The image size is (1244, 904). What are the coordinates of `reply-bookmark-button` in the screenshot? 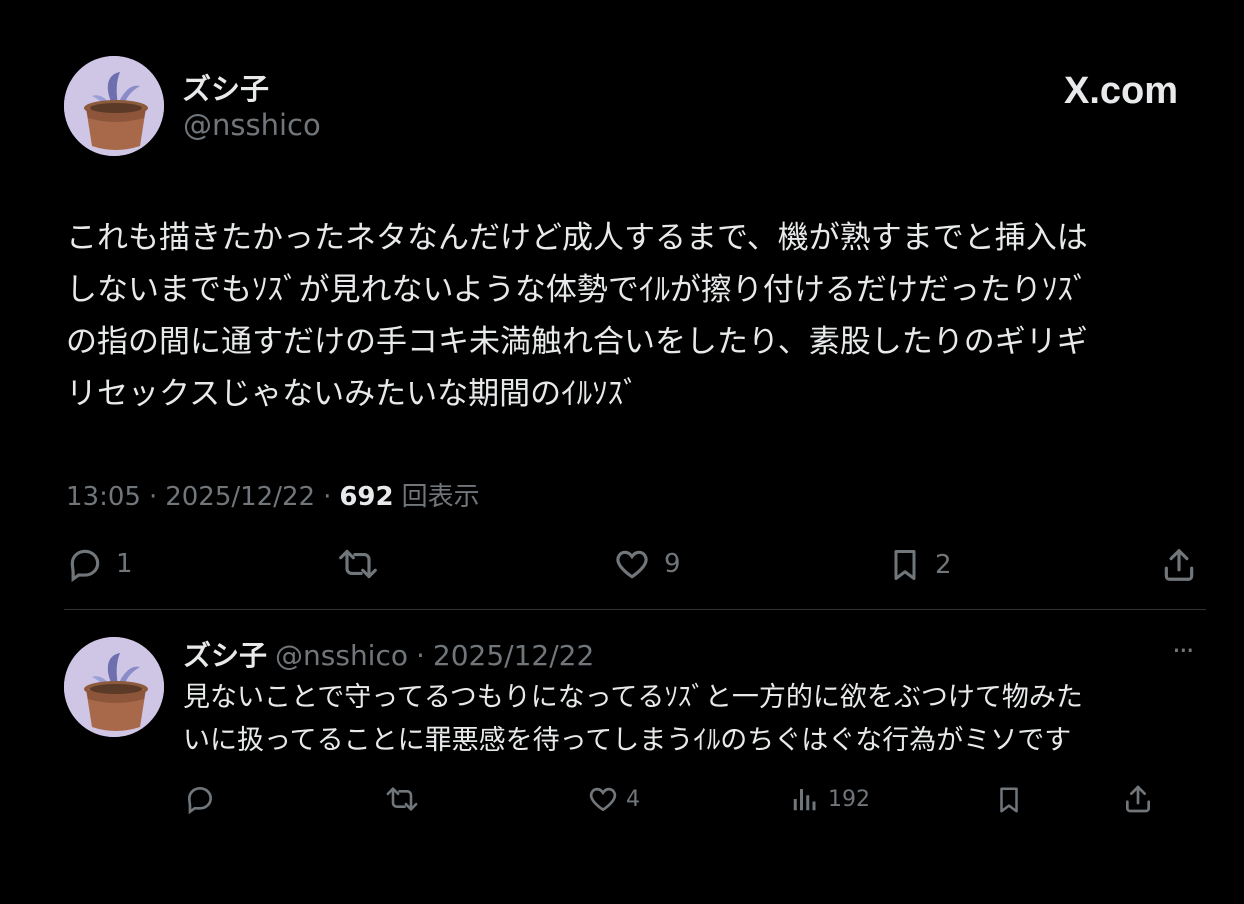 It's located at (1009, 800).